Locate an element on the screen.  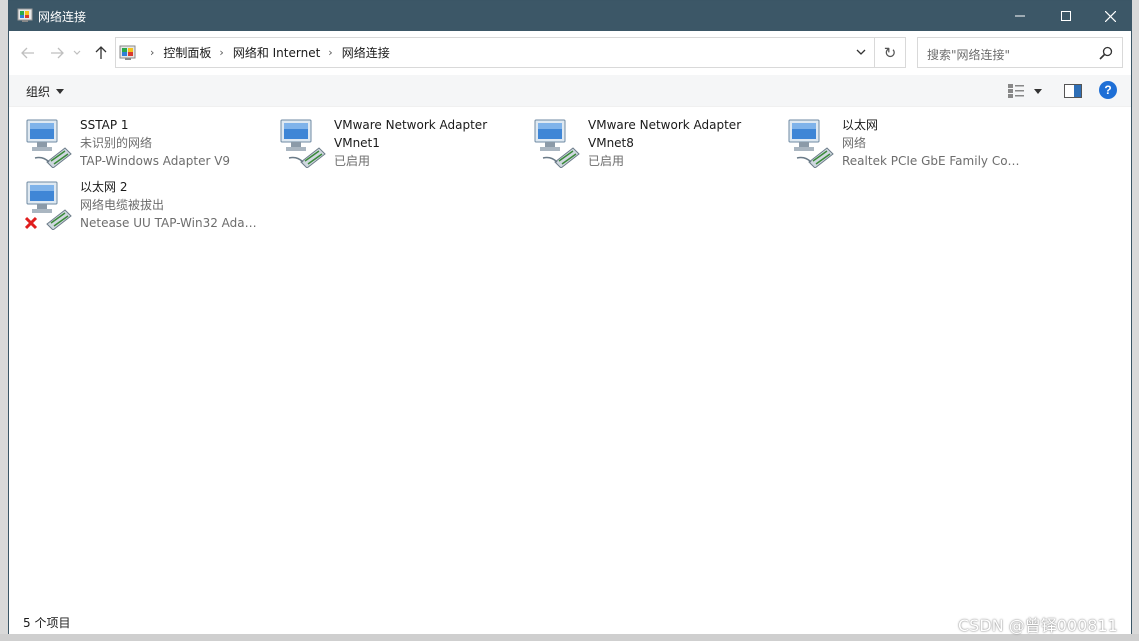
maximize-button is located at coordinates (1066, 16).